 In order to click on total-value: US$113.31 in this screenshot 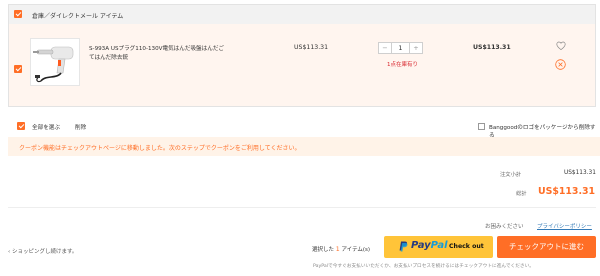, I will do `click(567, 191)`.